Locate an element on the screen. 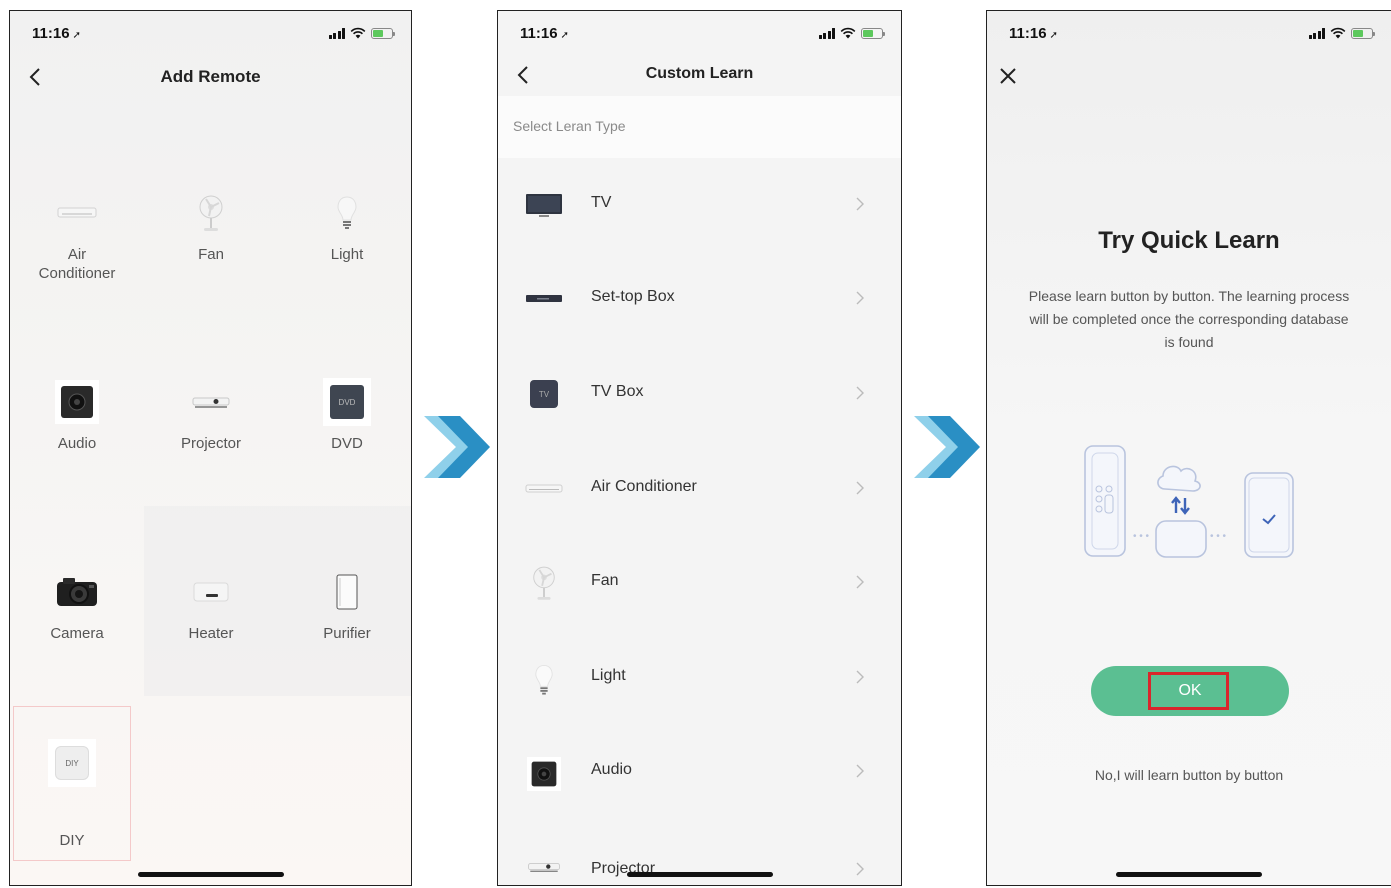 This screenshot has height=888, width=1391. signal-icon is located at coordinates (826, 33).